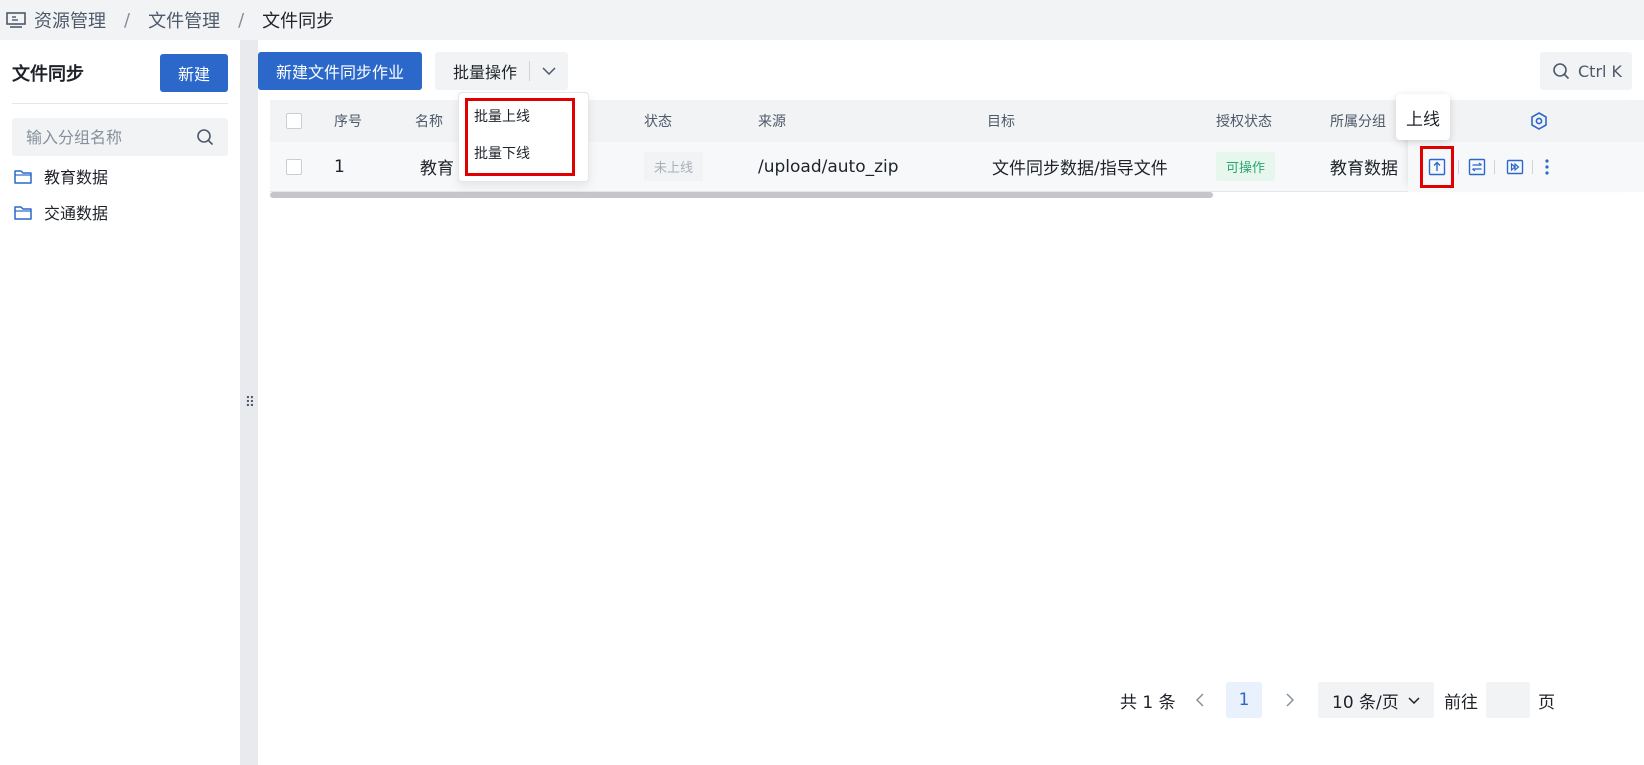 The image size is (1644, 765). Describe the element at coordinates (429, 122) in the screenshot. I see `column-header-name: 名称` at that location.